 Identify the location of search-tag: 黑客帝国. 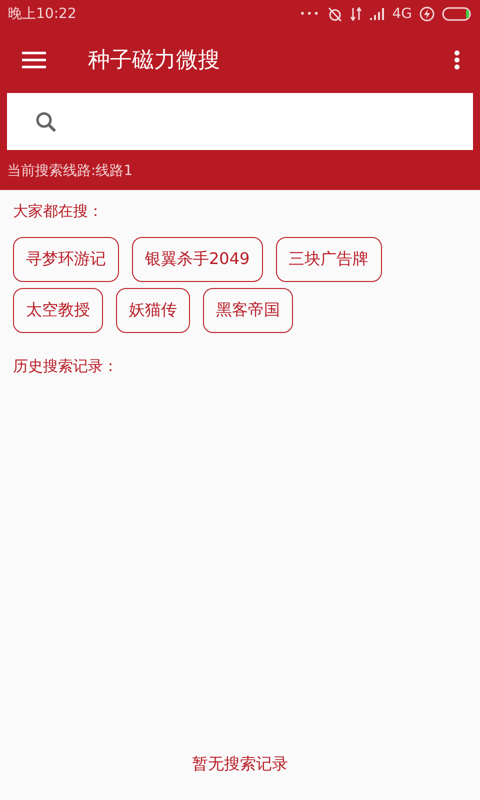
(248, 310).